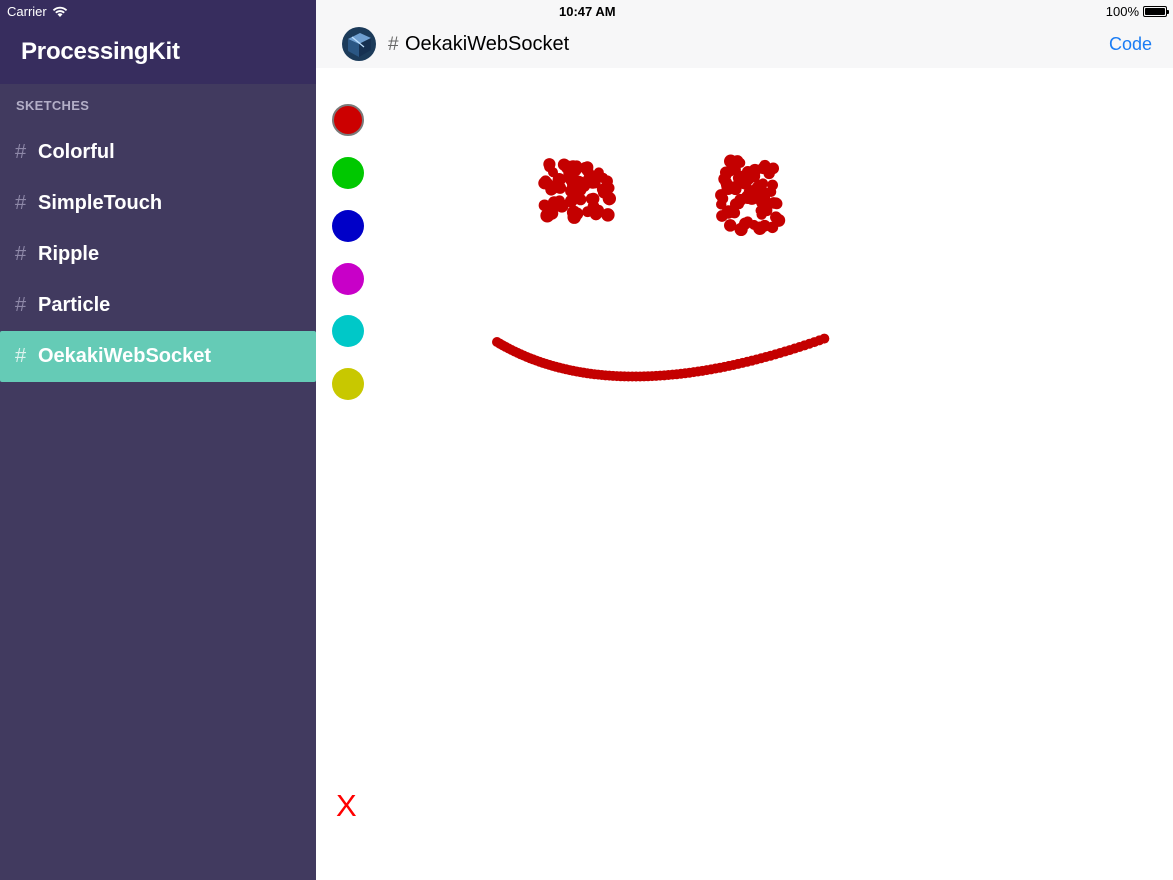 The height and width of the screenshot is (880, 1173). Describe the element at coordinates (158, 152) in the screenshot. I see `sidebar-item-colorful: # Colorful` at that location.